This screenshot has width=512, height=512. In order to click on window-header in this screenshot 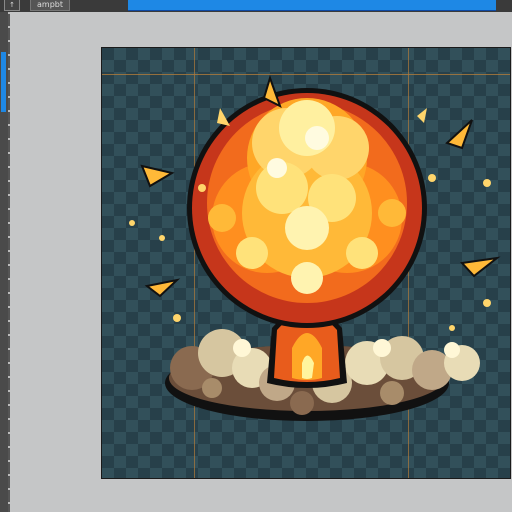, I will do `click(312, 5)`.